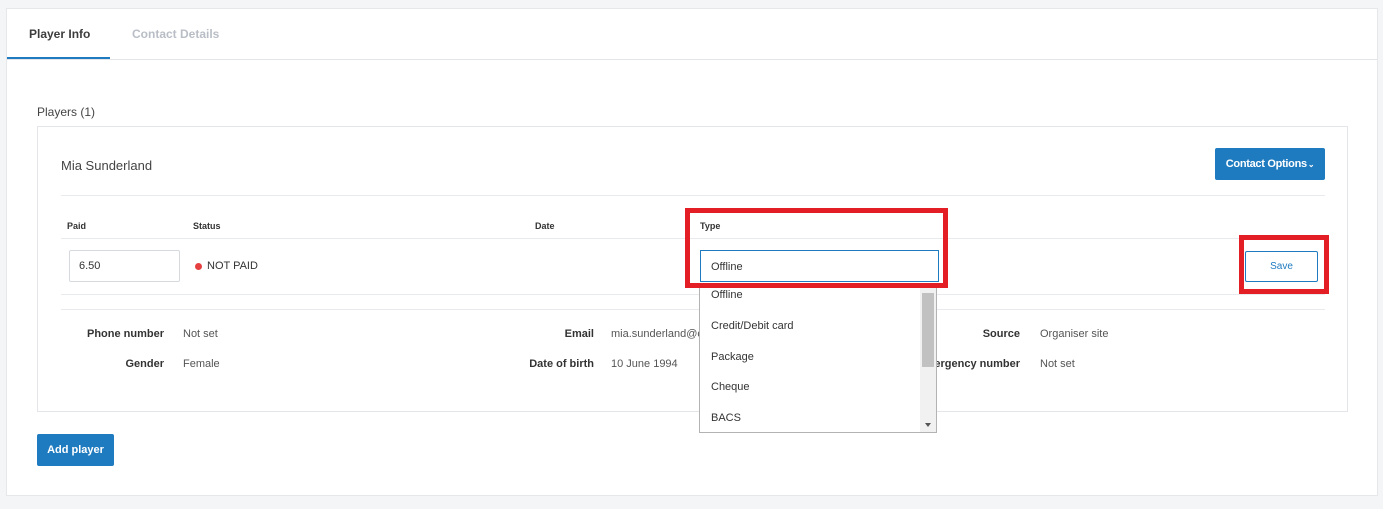 The height and width of the screenshot is (509, 1383). Describe the element at coordinates (124, 266) in the screenshot. I see `paid-amount-input: 6.50` at that location.